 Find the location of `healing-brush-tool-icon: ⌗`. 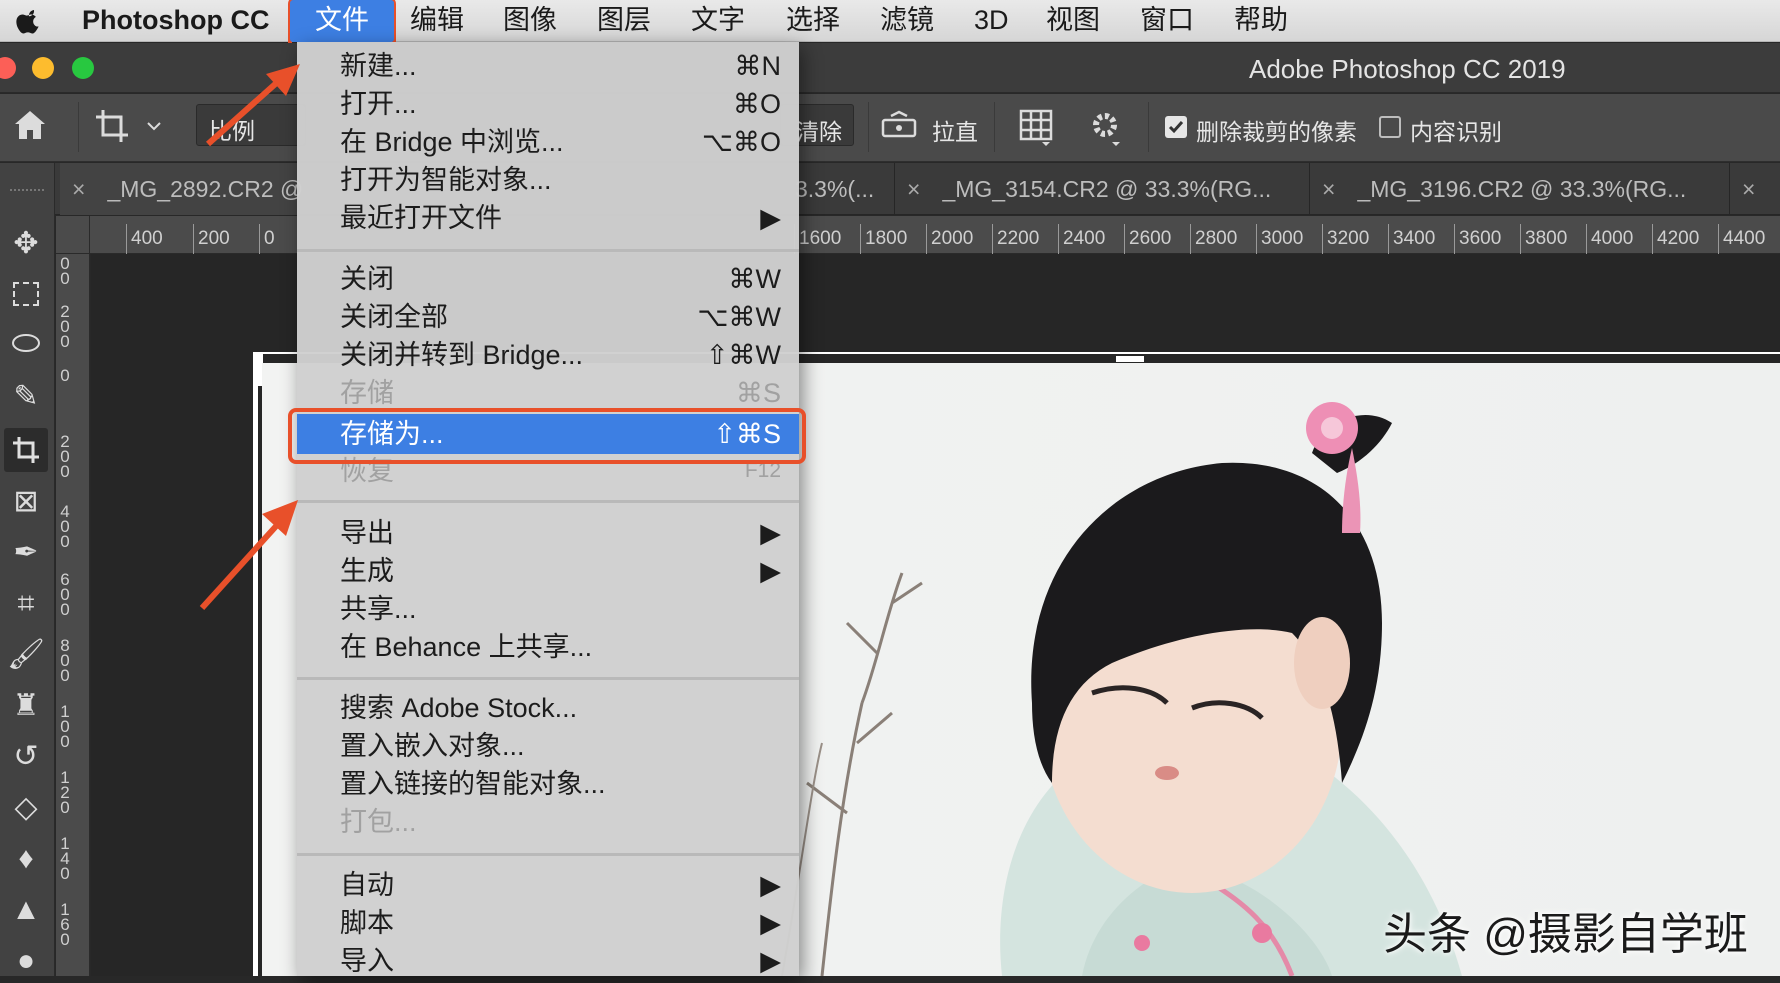

healing-brush-tool-icon: ⌗ is located at coordinates (26, 604).